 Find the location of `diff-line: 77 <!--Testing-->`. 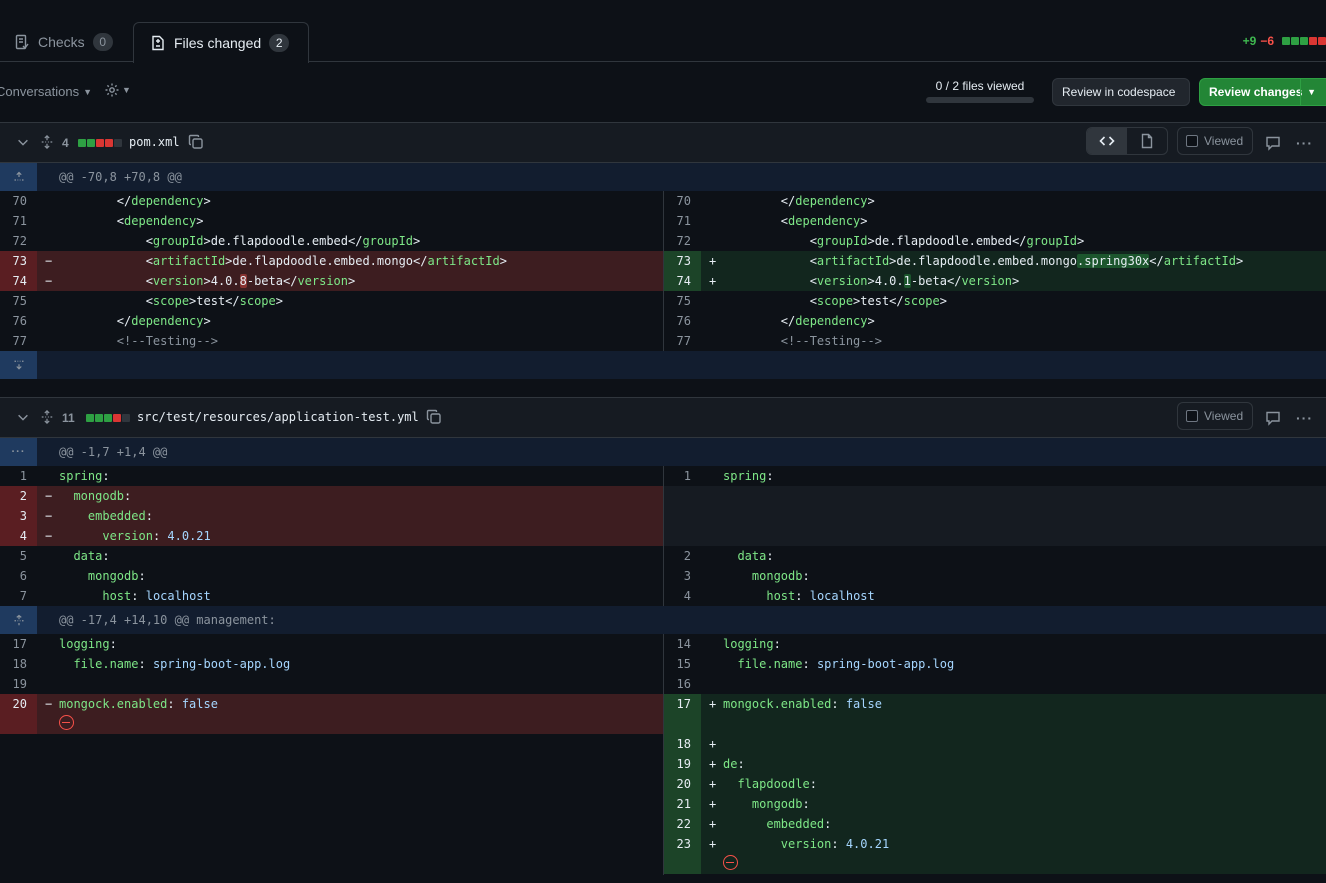

diff-line: 77 <!--Testing--> is located at coordinates (779, 341).